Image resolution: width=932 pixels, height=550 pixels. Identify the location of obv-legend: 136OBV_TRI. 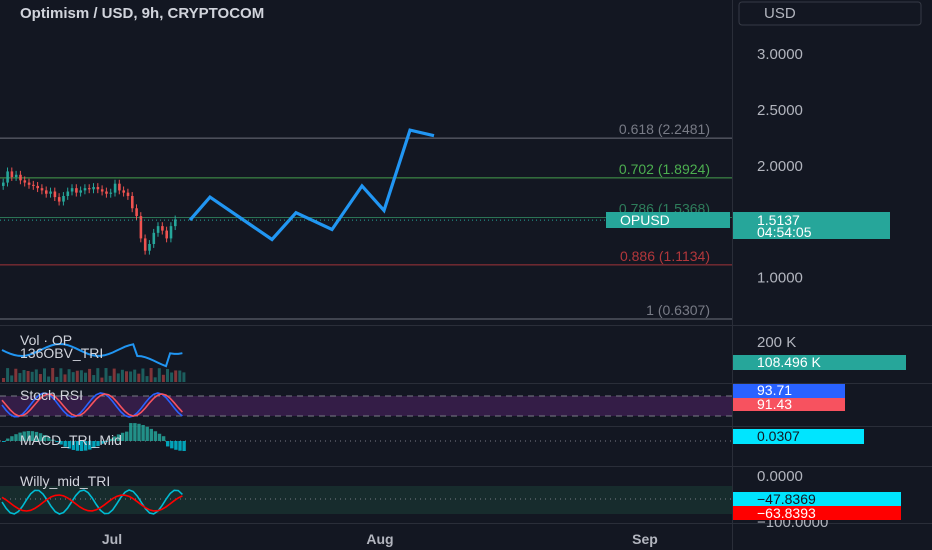
(61, 353).